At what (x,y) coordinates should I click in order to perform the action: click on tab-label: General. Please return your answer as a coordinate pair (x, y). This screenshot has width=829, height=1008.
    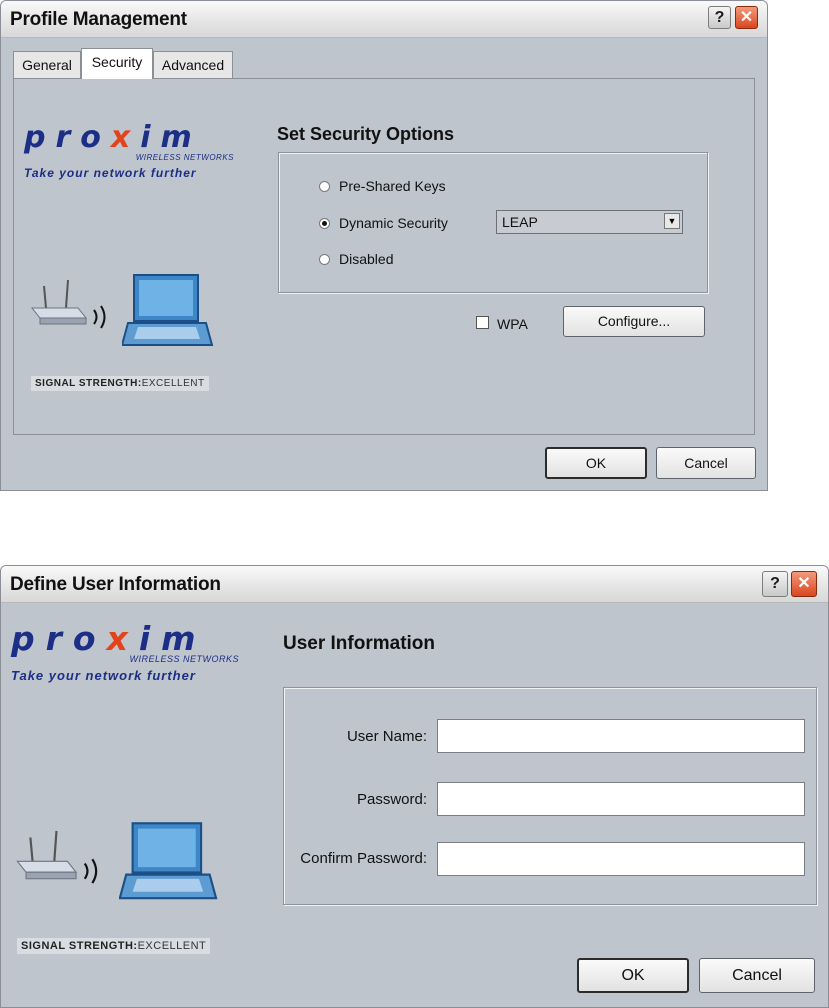
    Looking at the image, I should click on (47, 65).